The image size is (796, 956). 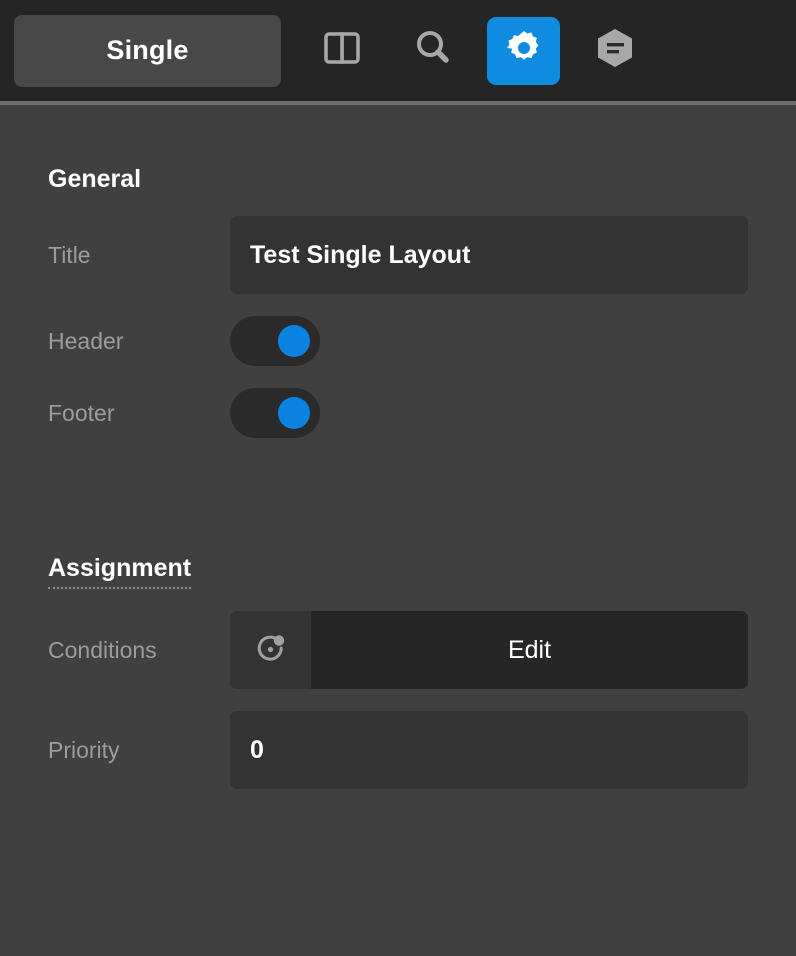 I want to click on conditions-icon, so click(x=271, y=650).